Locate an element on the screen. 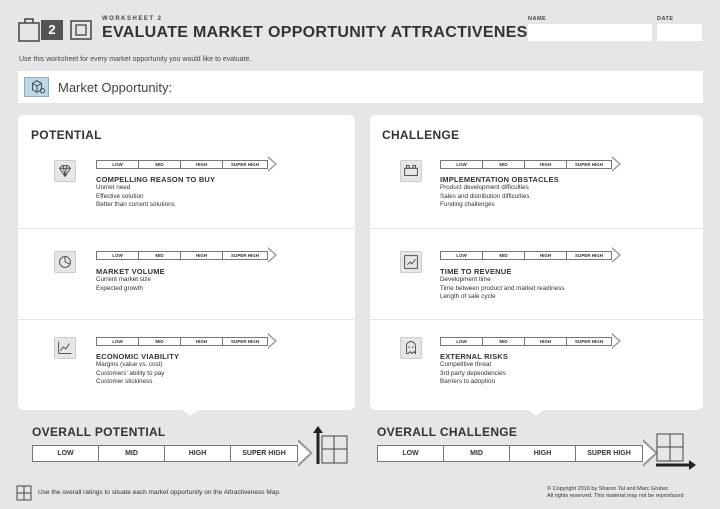 The image size is (720, 509). criterion-items: Current market size Expected growth is located at coordinates (123, 284).